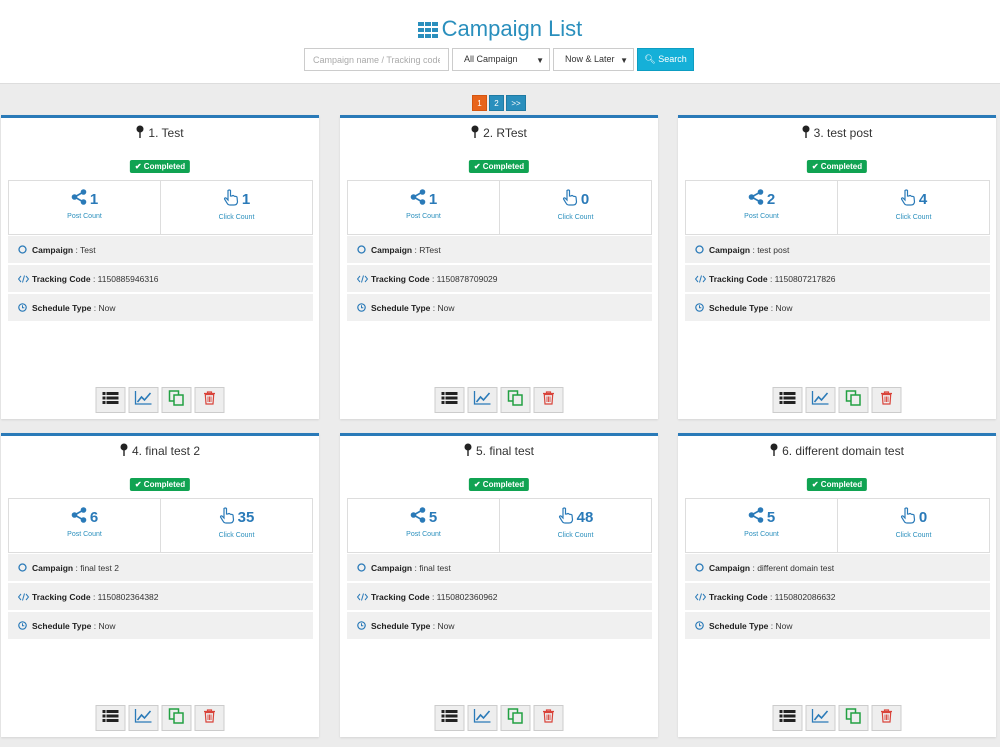 This screenshot has width=1000, height=747. Describe the element at coordinates (837, 525) in the screenshot. I see `stats-panel: 5 Post Count 0 Click Count` at that location.